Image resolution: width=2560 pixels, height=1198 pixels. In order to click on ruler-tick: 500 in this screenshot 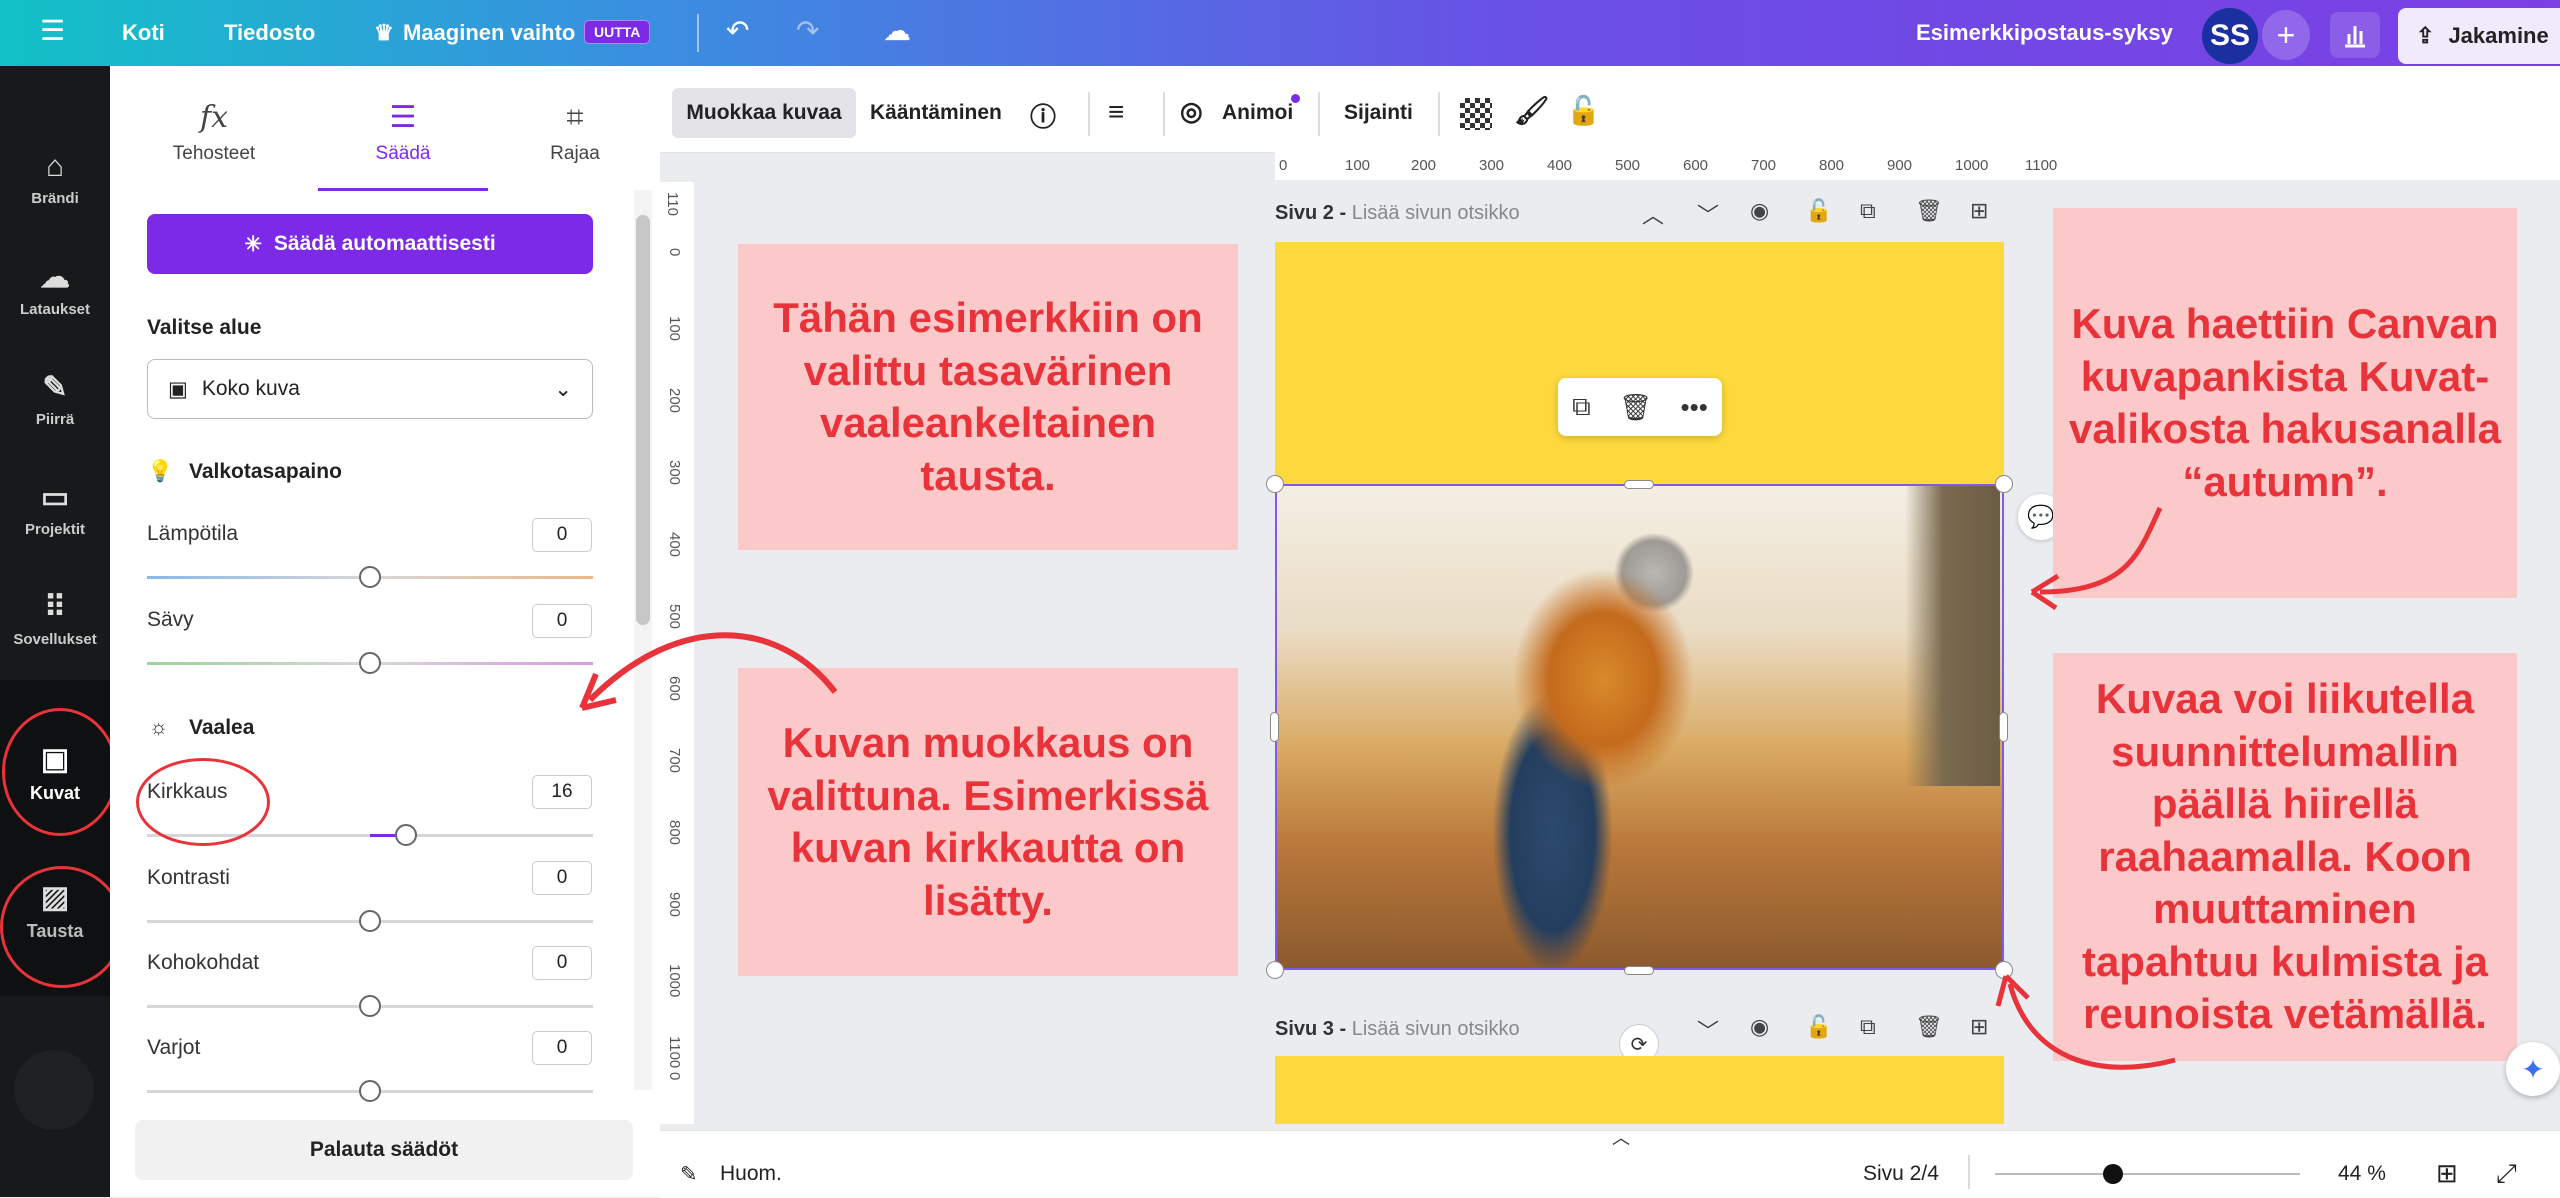, I will do `click(1628, 165)`.